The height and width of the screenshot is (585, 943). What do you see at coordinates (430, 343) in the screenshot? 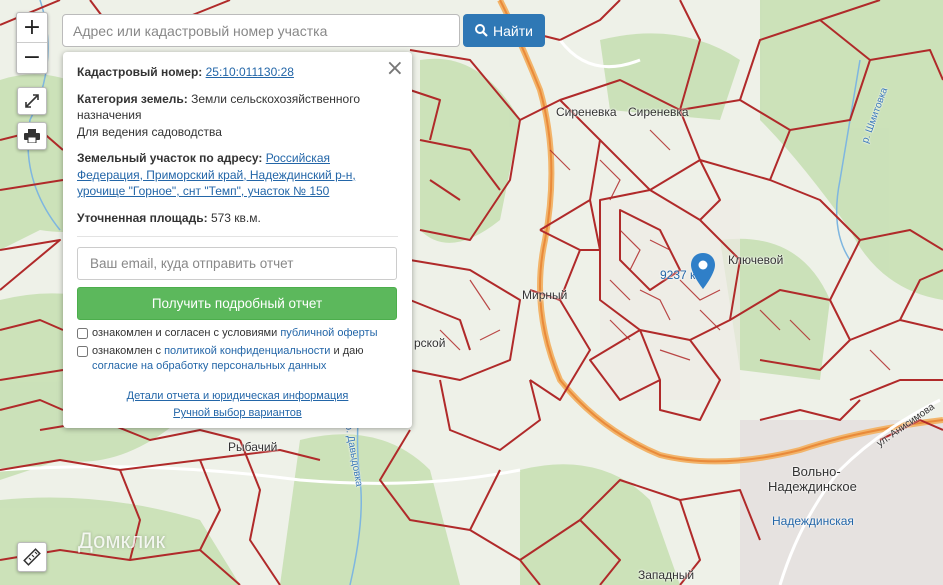
I see `label-lskoy: рской` at bounding box center [430, 343].